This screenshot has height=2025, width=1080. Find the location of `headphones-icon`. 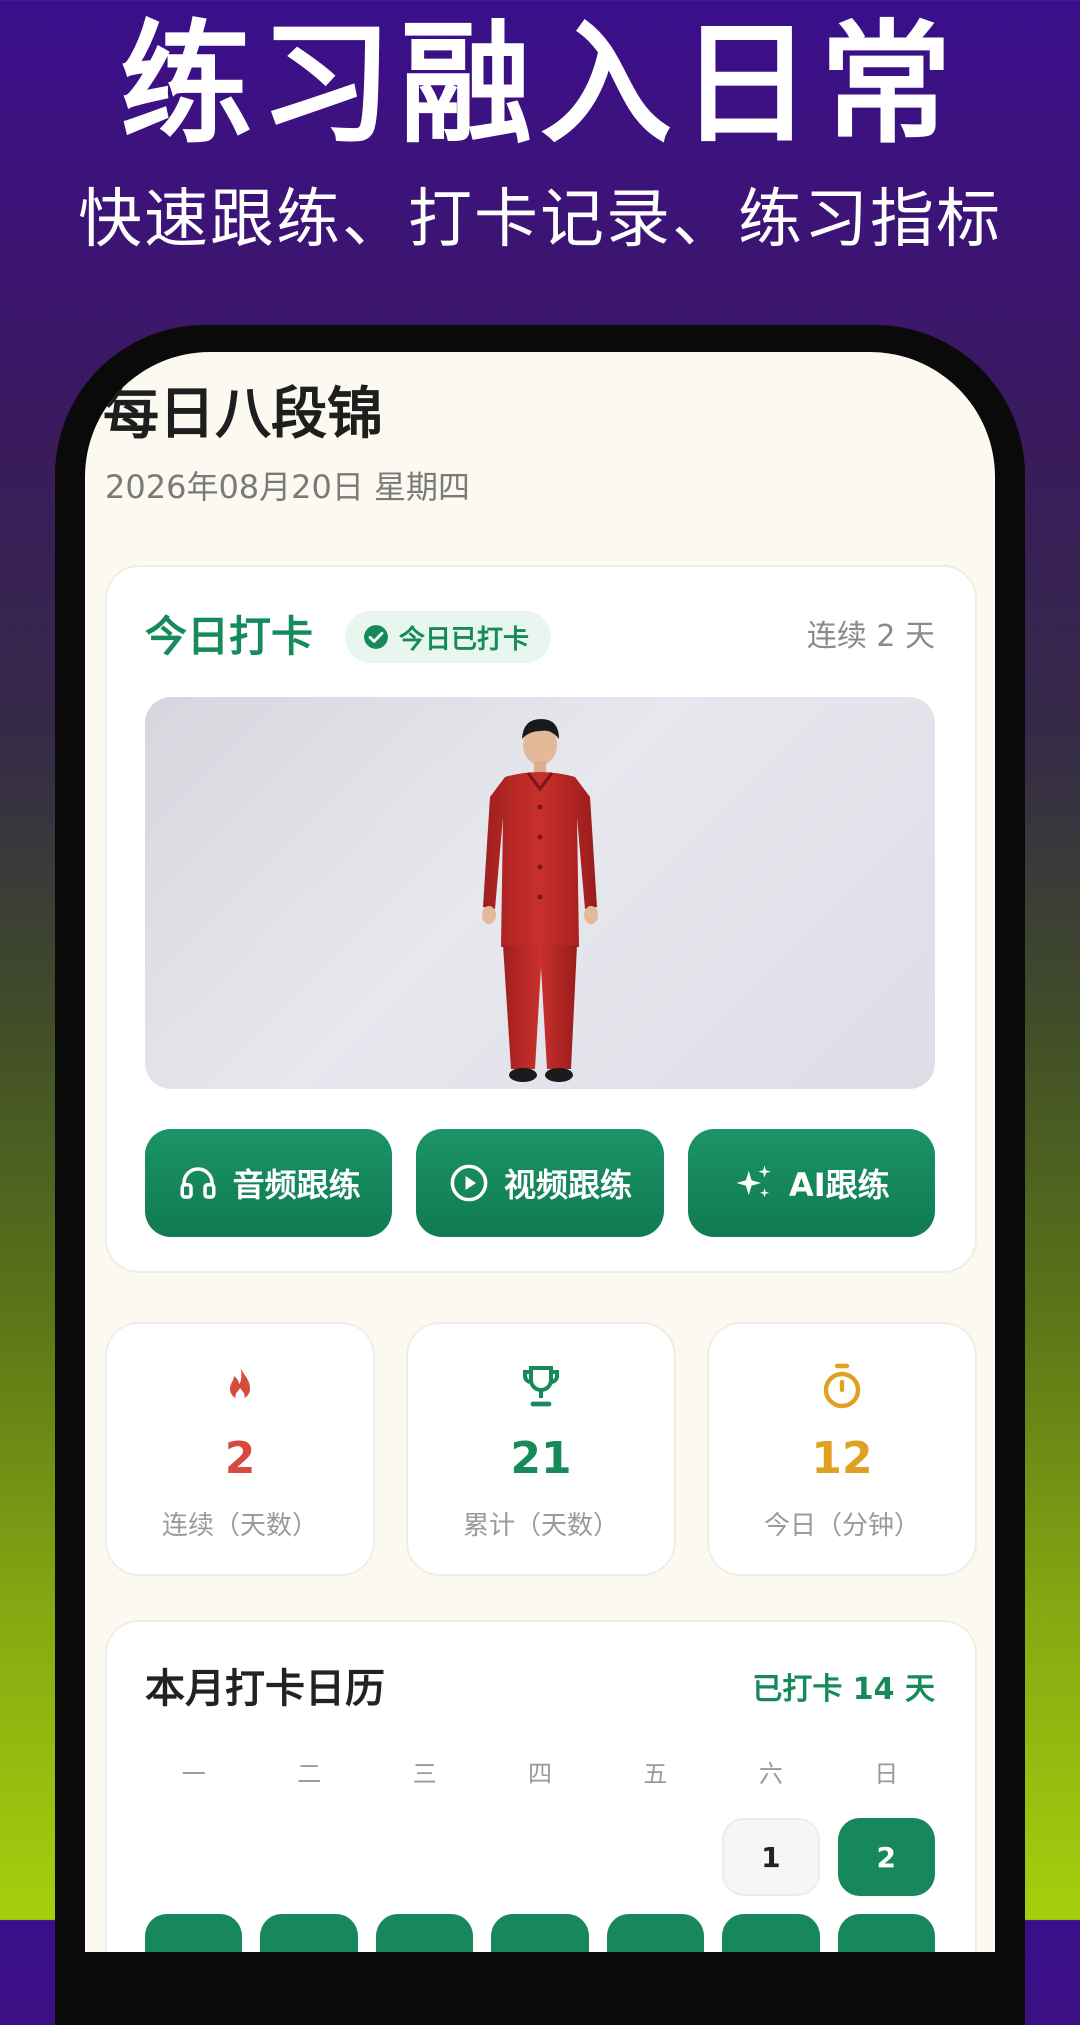

headphones-icon is located at coordinates (198, 1183).